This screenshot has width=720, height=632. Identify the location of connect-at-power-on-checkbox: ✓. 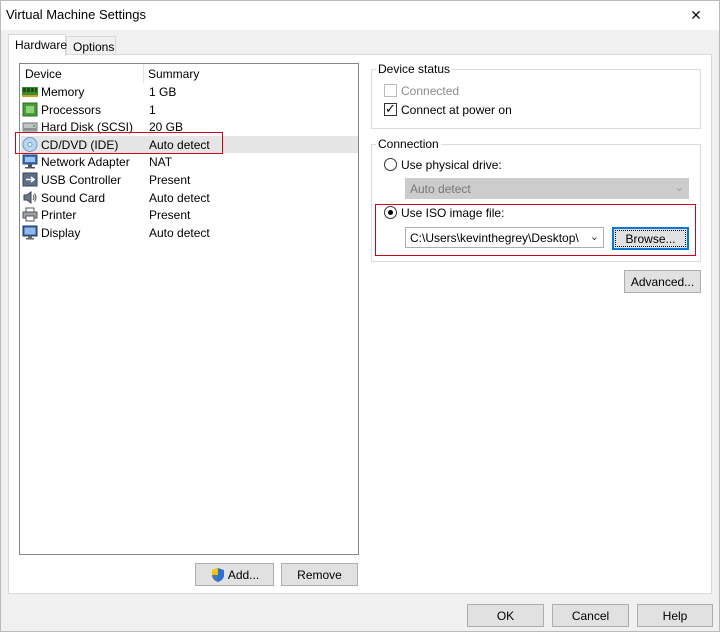
(390, 108).